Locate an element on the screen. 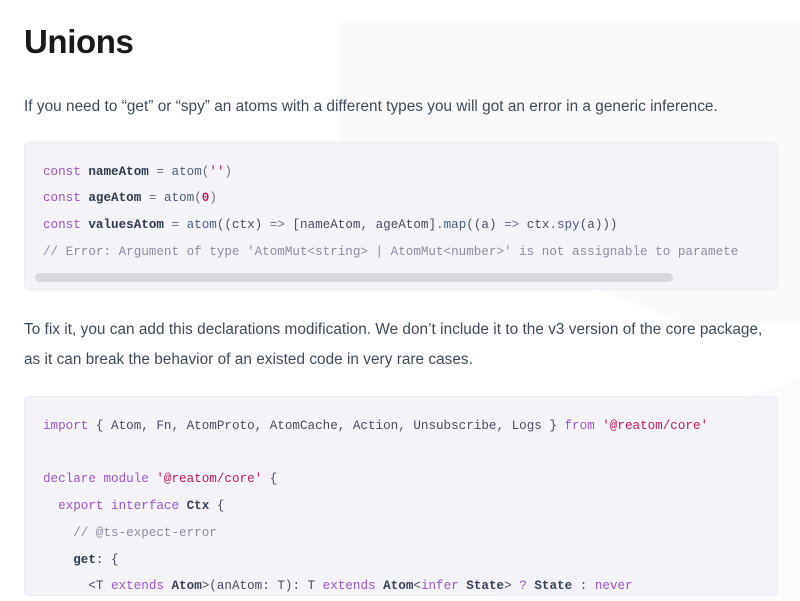 The height and width of the screenshot is (601, 800). code-token: ? is located at coordinates (523, 586).